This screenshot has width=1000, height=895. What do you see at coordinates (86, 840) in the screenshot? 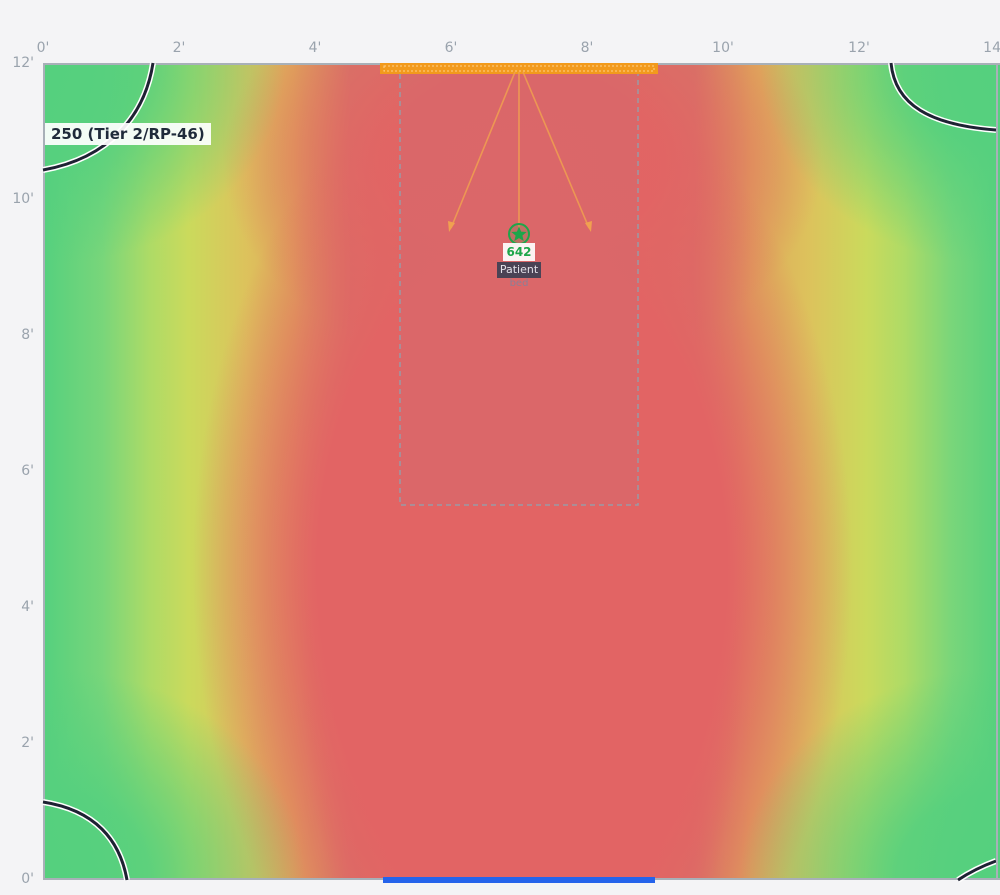
I see `contour-line-bottom-left` at bounding box center [86, 840].